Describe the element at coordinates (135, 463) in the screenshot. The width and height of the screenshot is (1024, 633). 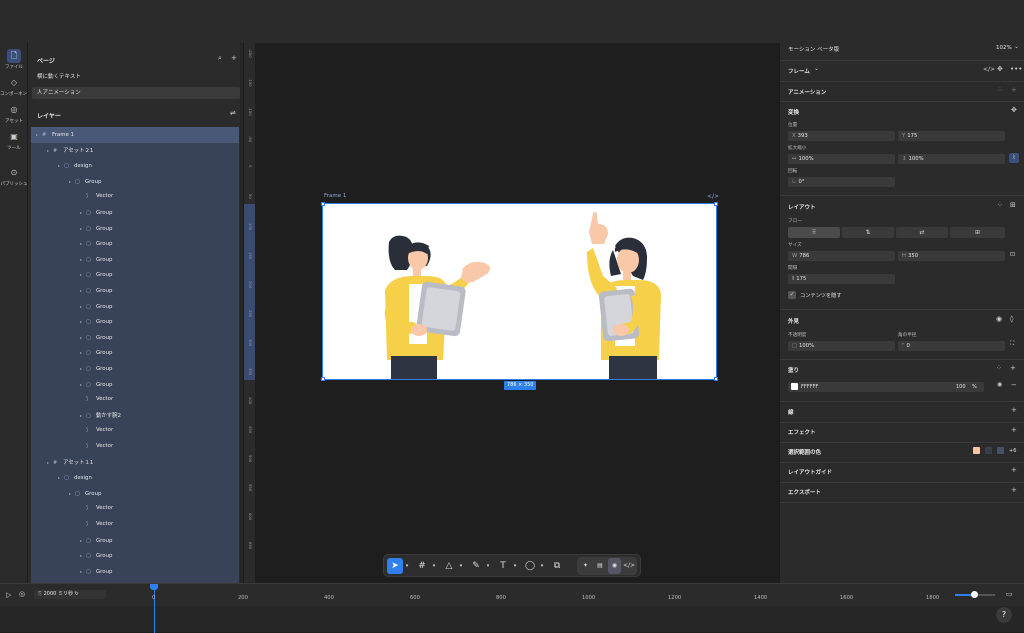
I see `layer-row: ▸ # アセット１1` at that location.